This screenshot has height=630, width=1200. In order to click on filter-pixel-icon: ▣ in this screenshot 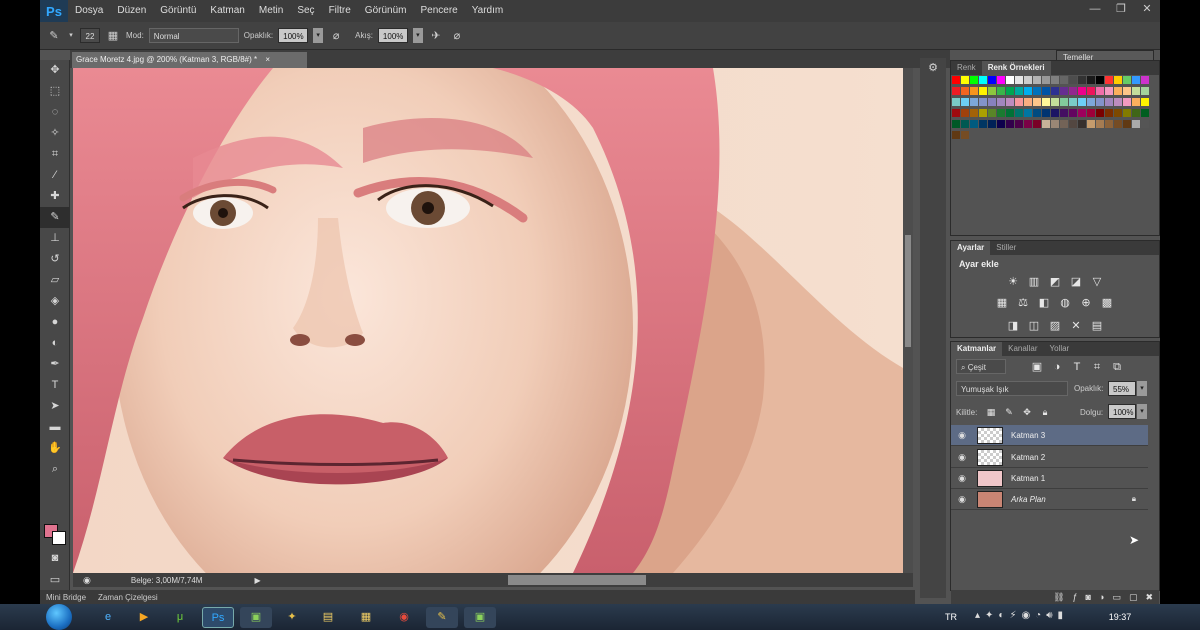, I will do `click(1037, 367)`.